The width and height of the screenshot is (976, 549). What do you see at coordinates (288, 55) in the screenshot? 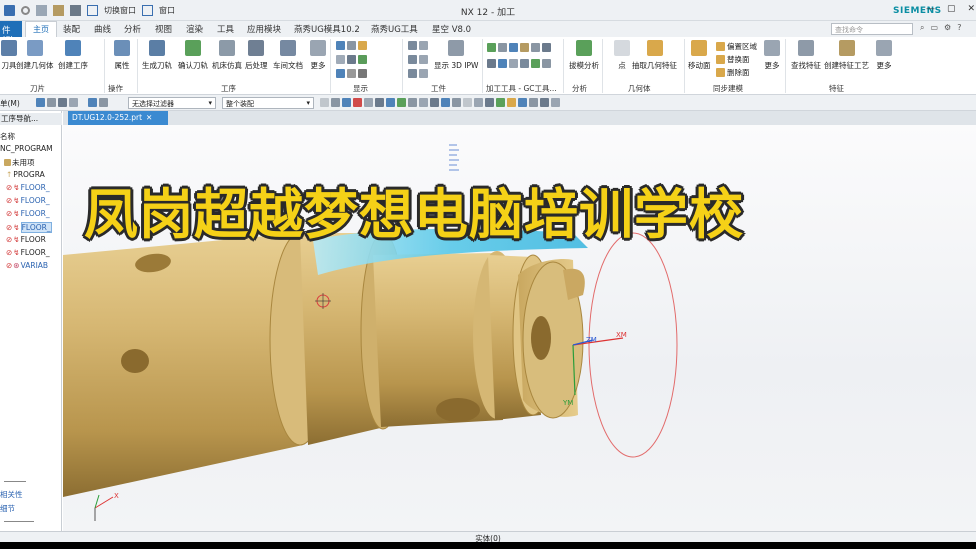
I see `shop-doc-button: 车间文档` at bounding box center [288, 55].